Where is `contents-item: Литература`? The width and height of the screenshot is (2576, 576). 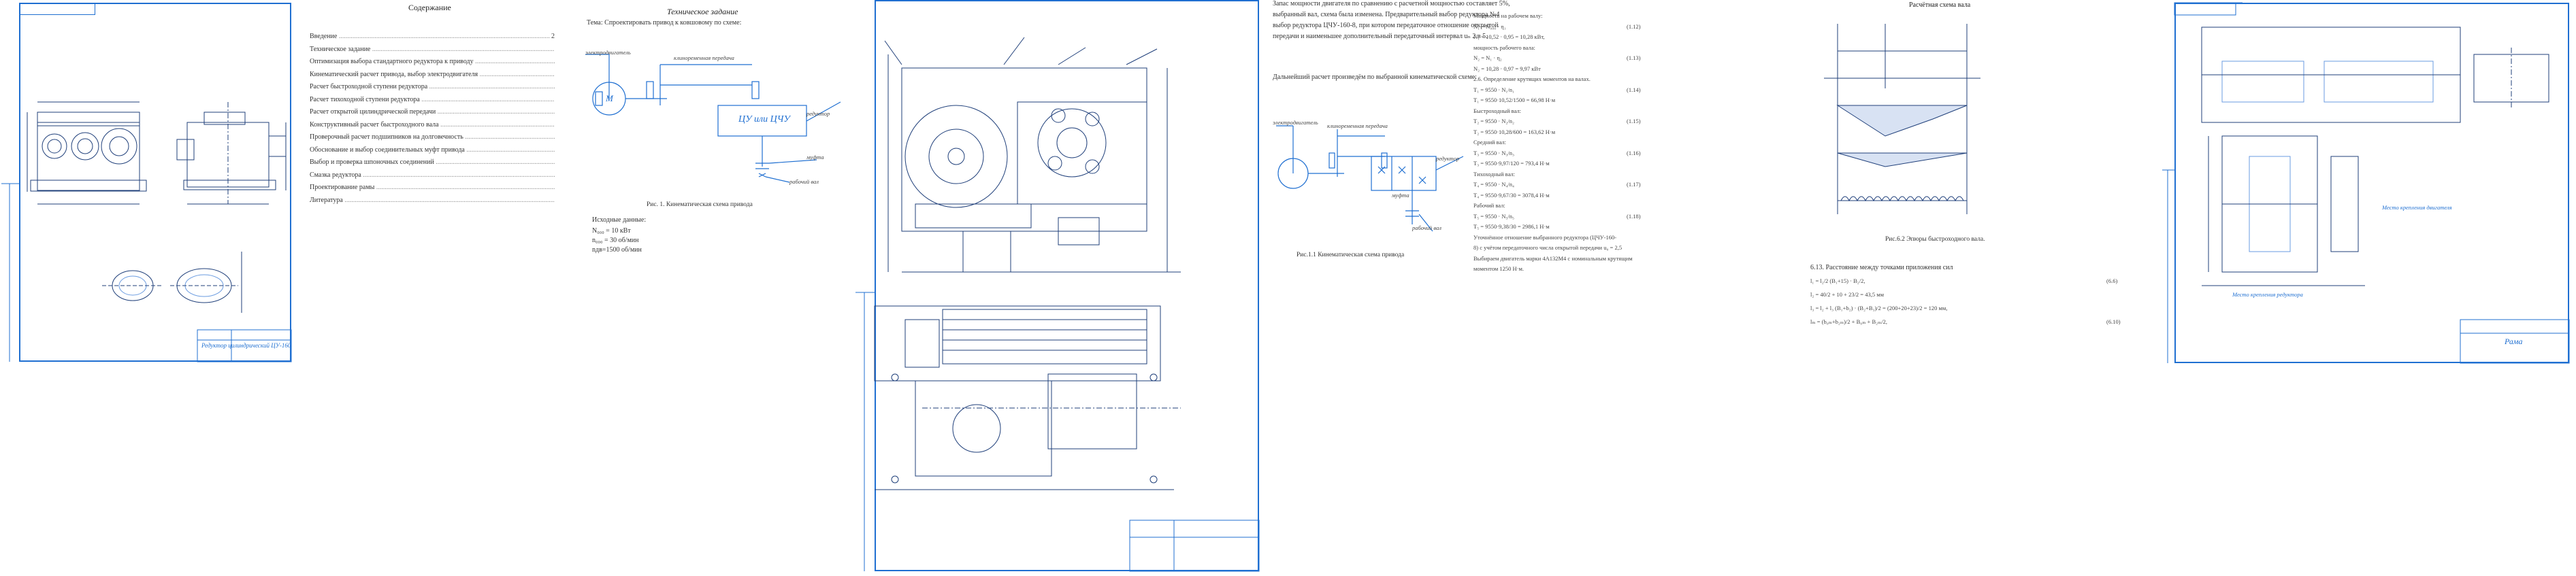
contents-item: Литература is located at coordinates (432, 200).